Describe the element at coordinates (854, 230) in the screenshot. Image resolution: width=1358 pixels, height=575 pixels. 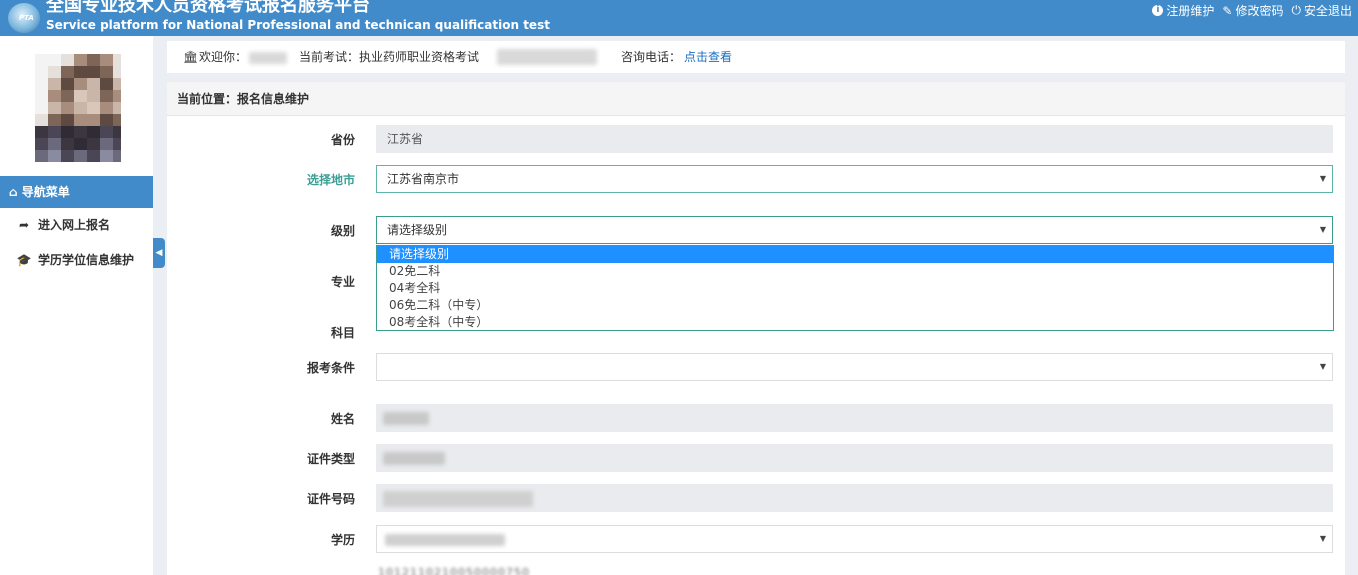
I see `level-select: 请选择级别 ▼` at that location.